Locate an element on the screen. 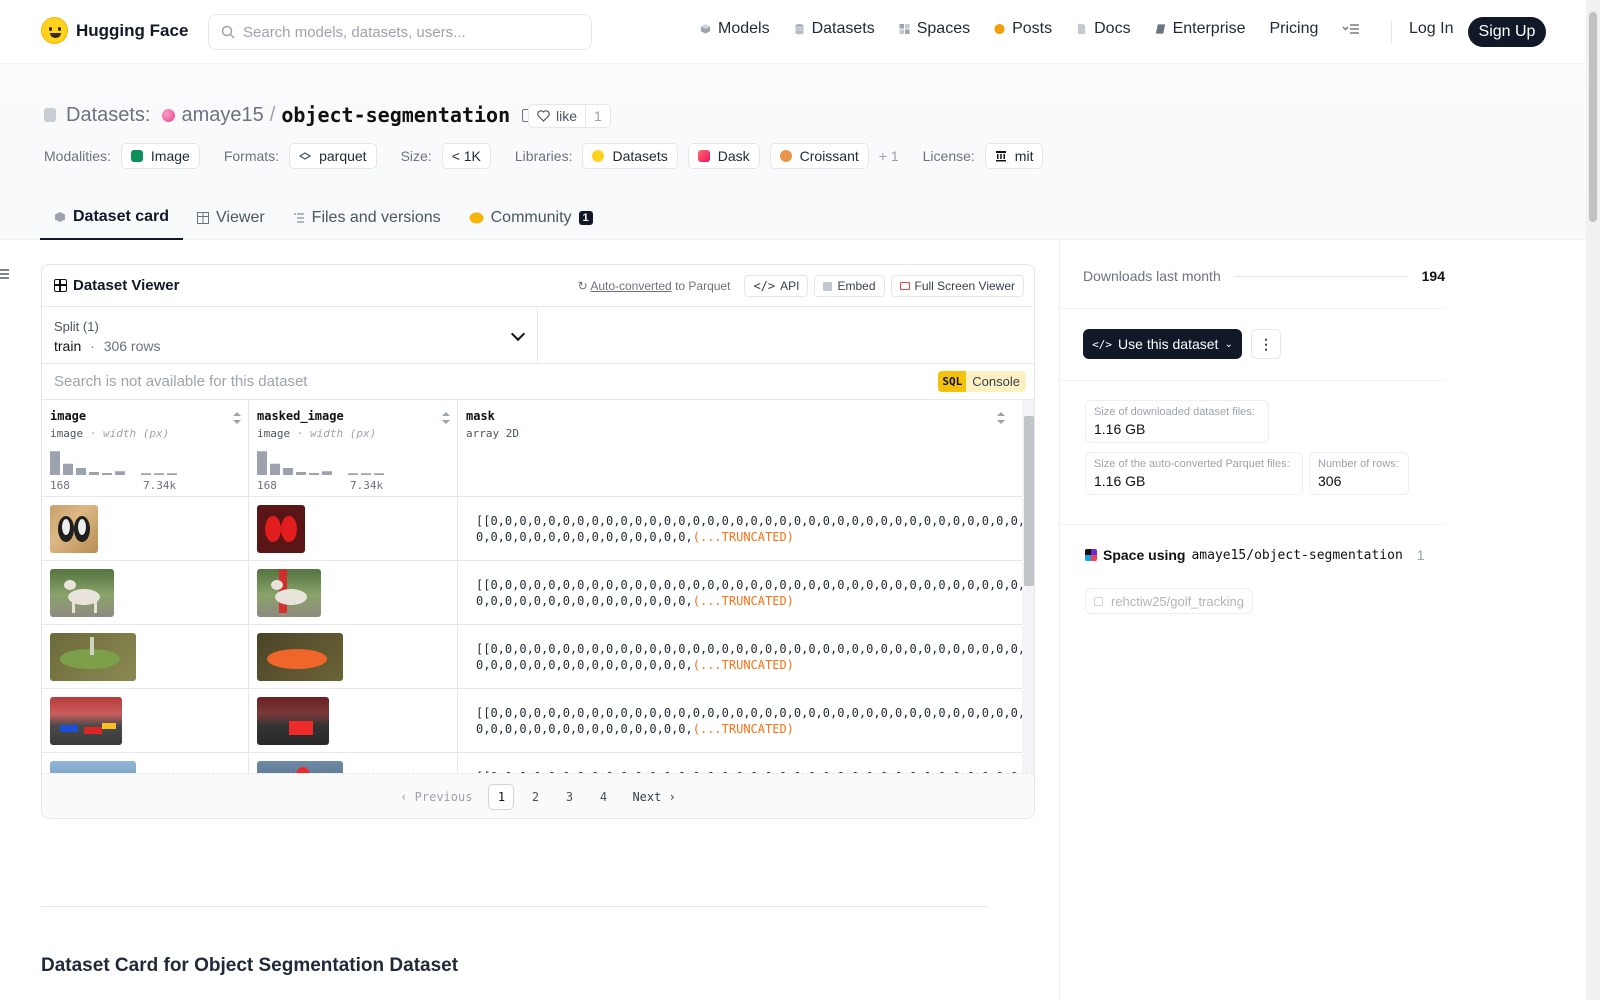 This screenshot has width=1600, height=1000. api-button: </> API is located at coordinates (776, 286).